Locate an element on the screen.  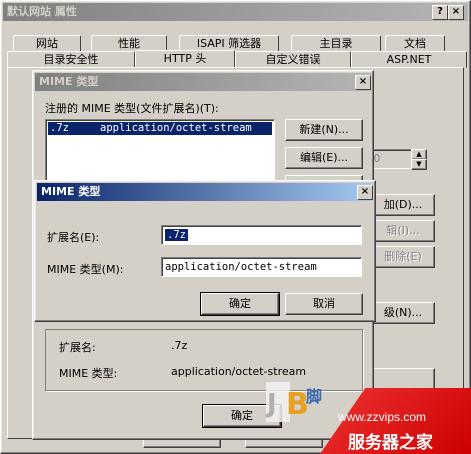
list-item: .7z application/octet-stream is located at coordinates (160, 128).